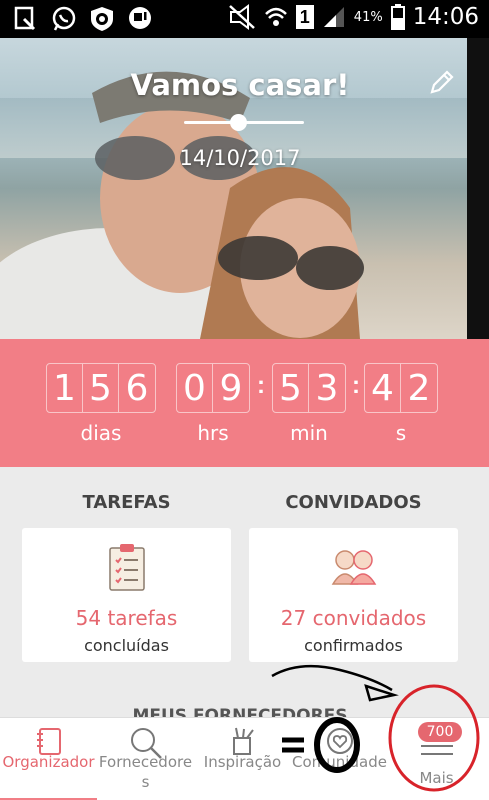  What do you see at coordinates (126, 567) in the screenshot?
I see `clipboard-checklist-icon` at bounding box center [126, 567].